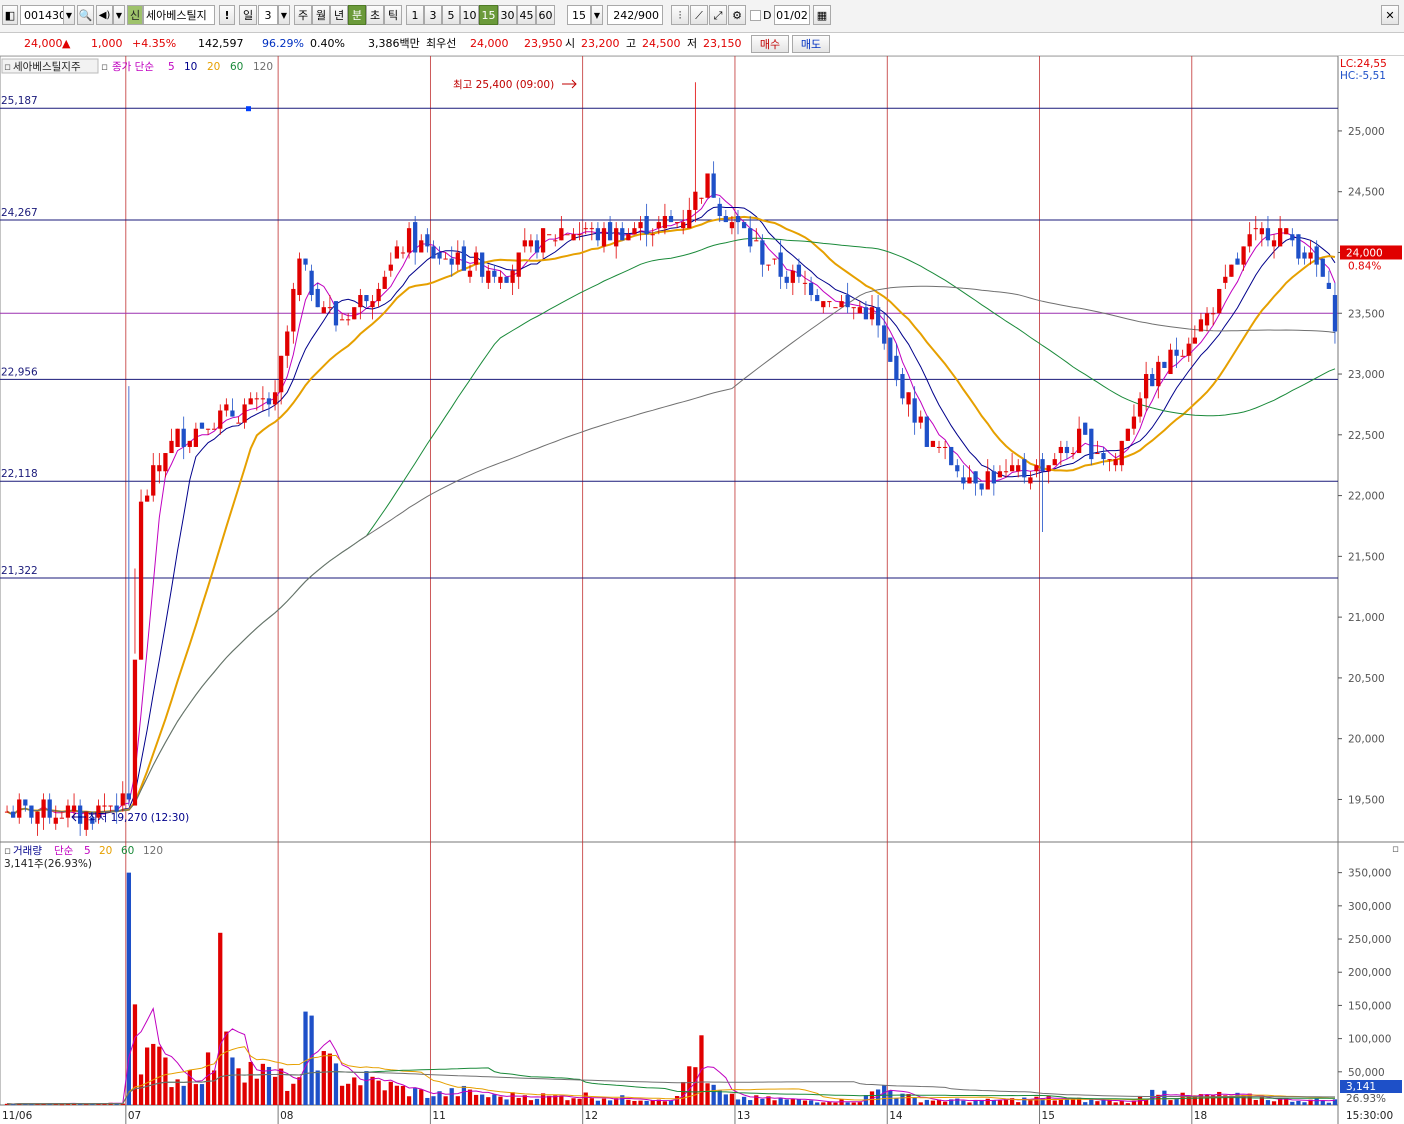 This screenshot has width=1404, height=1124. Describe the element at coordinates (1390, 15) in the screenshot. I see `close-icon: ✕` at that location.